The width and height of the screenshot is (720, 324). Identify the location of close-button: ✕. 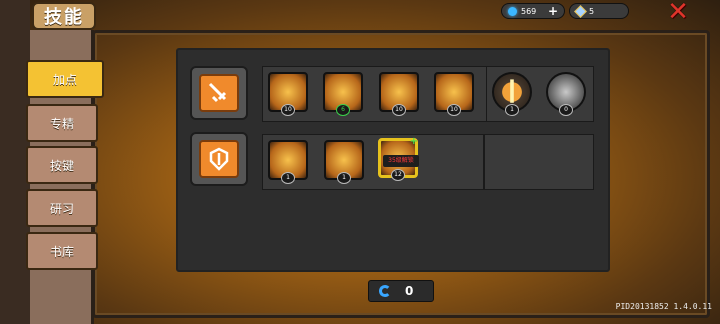
(678, 12).